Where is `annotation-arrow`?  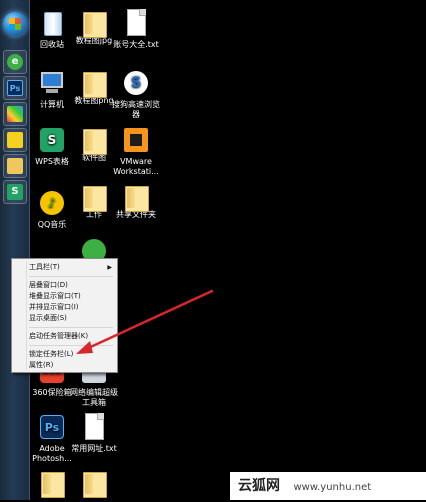
annotation-arrow is located at coordinates (145, 321).